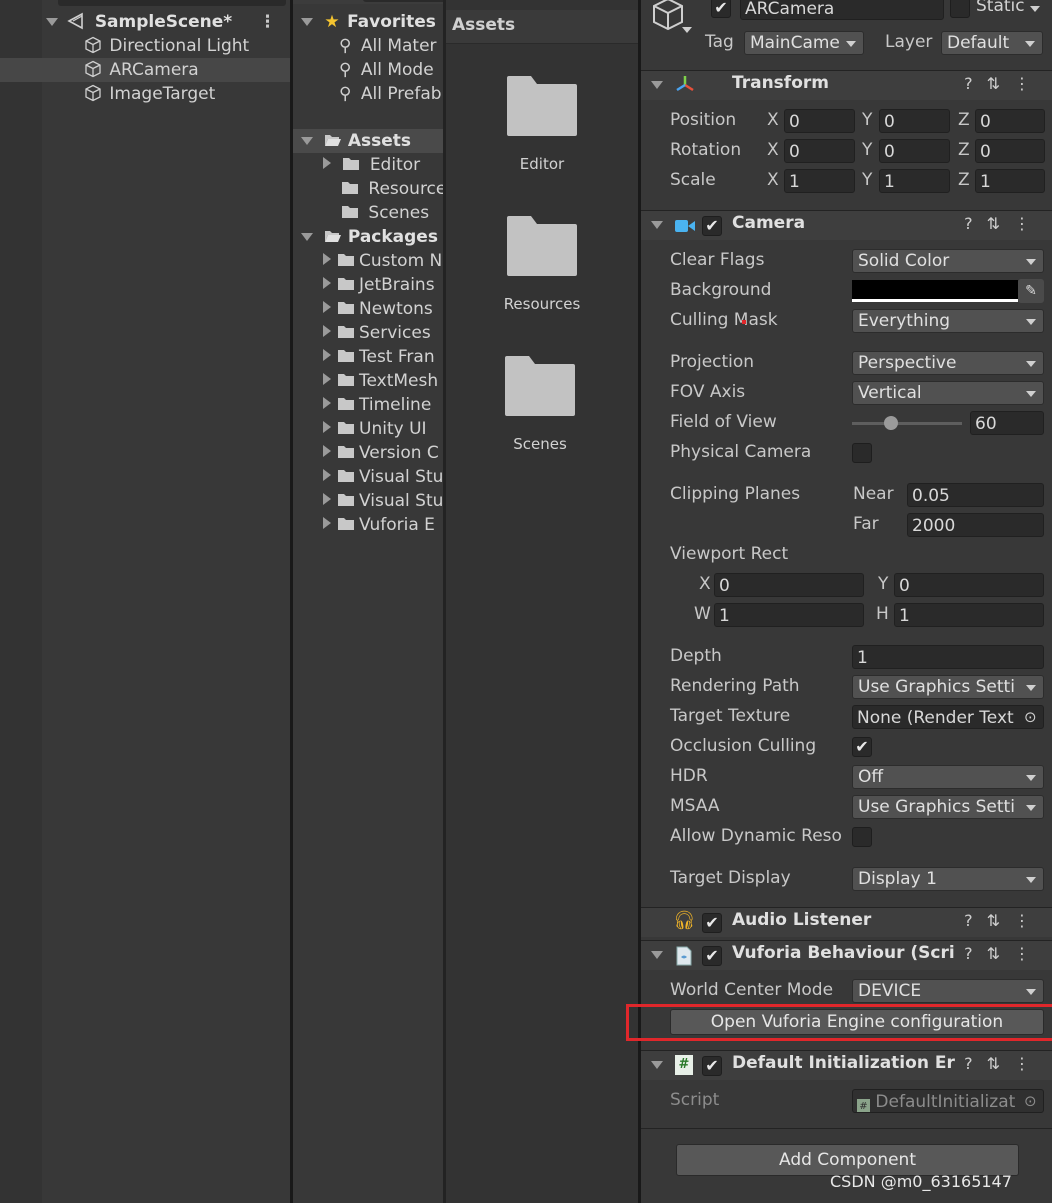 The image size is (1052, 1203). I want to click on packages-item: JetBrains, so click(368, 285).